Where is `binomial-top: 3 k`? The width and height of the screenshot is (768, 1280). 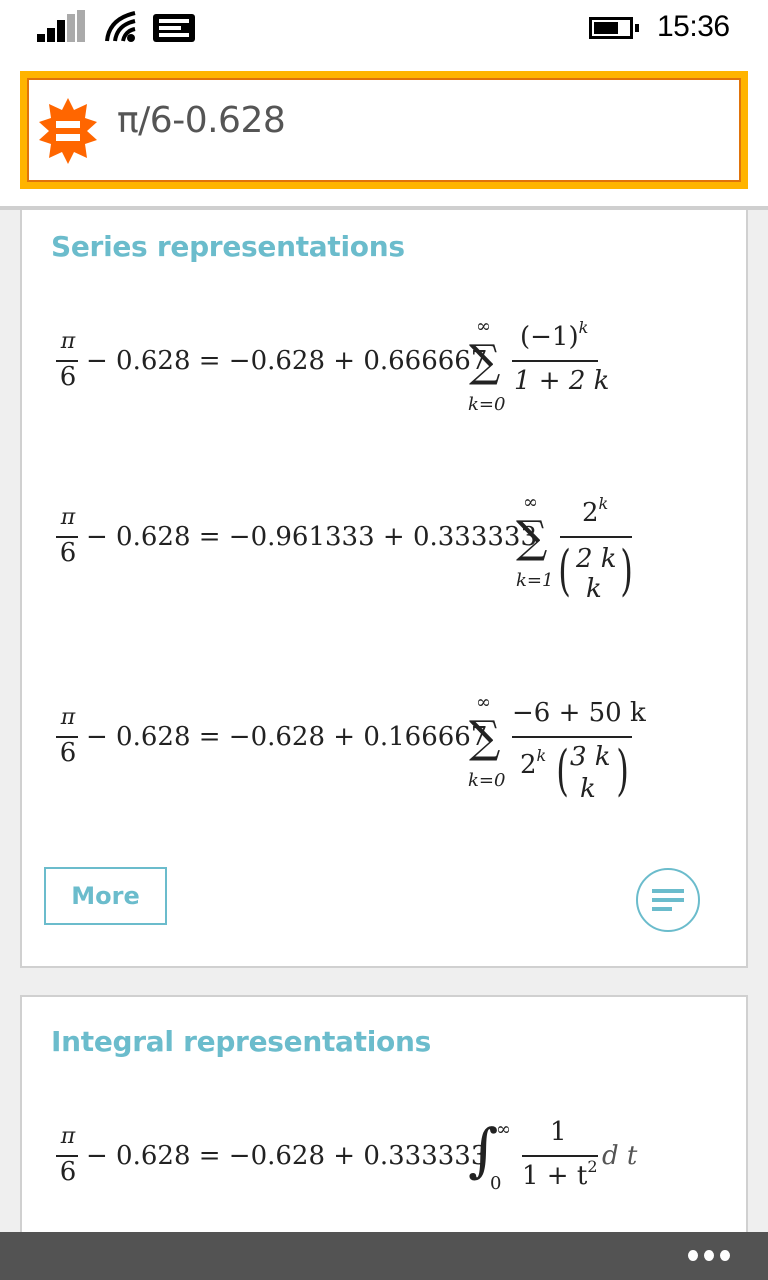 binomial-top: 3 k is located at coordinates (590, 757).